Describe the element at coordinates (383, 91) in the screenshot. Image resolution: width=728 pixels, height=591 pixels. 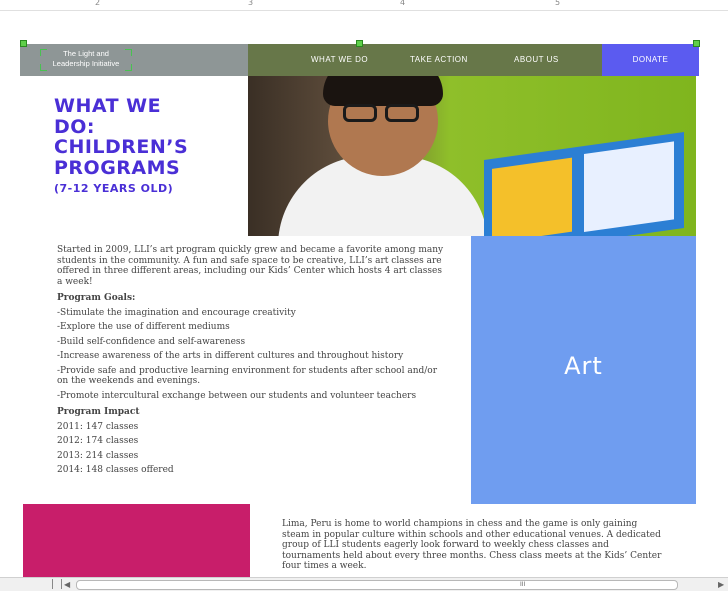
I see `photo-hair` at that location.